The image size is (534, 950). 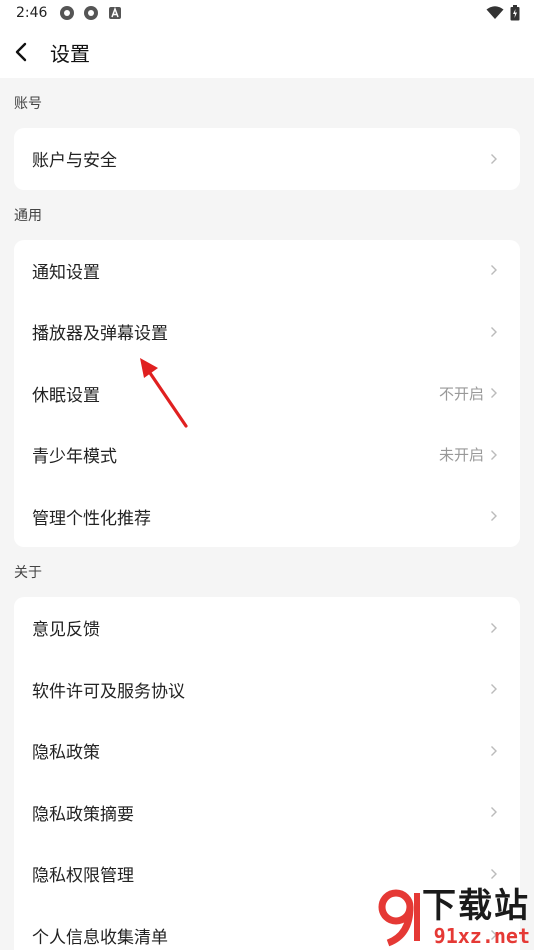 I want to click on settings-item-label: 通知设置, so click(x=66, y=272).